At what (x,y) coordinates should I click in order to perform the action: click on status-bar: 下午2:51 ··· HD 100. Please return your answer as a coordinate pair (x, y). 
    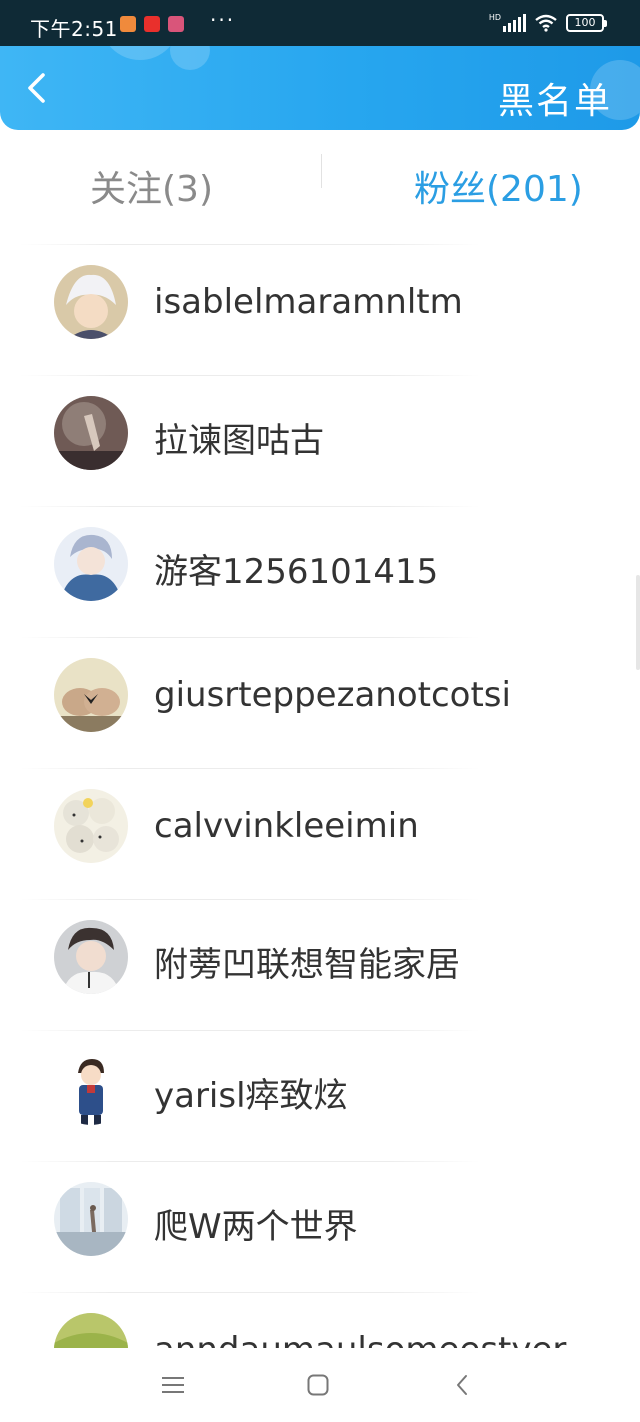
    Looking at the image, I should click on (320, 23).